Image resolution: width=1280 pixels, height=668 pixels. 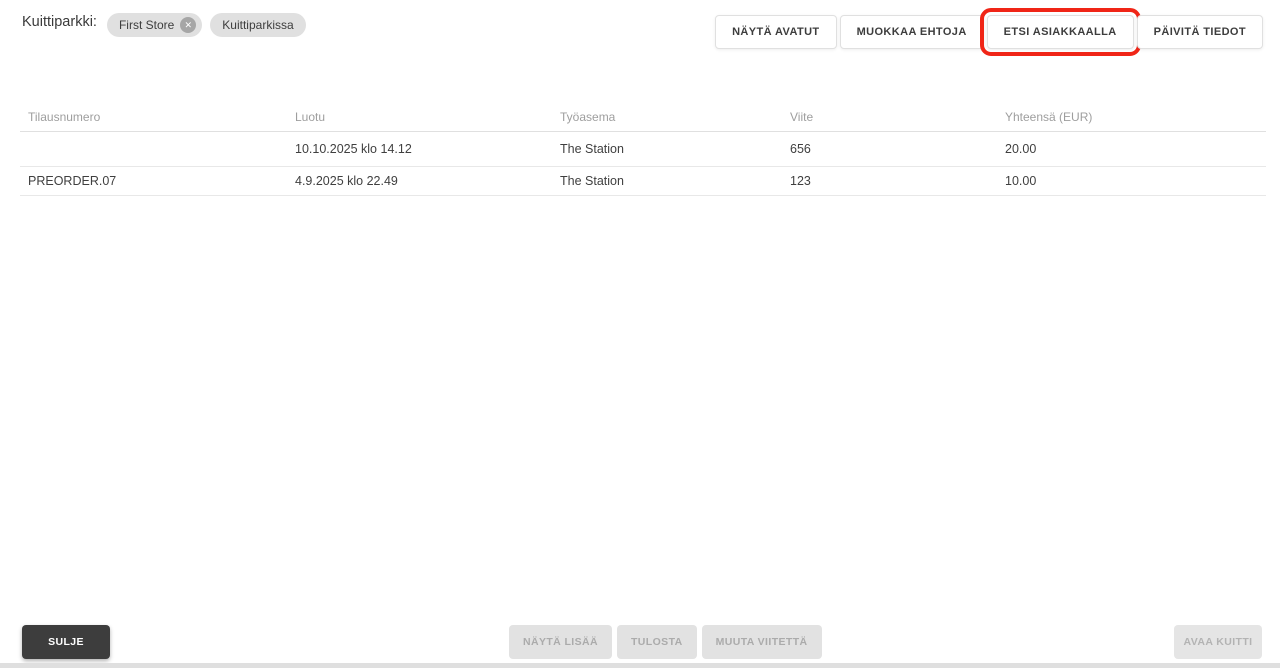 What do you see at coordinates (889, 117) in the screenshot?
I see `column-header-viite: Viite` at bounding box center [889, 117].